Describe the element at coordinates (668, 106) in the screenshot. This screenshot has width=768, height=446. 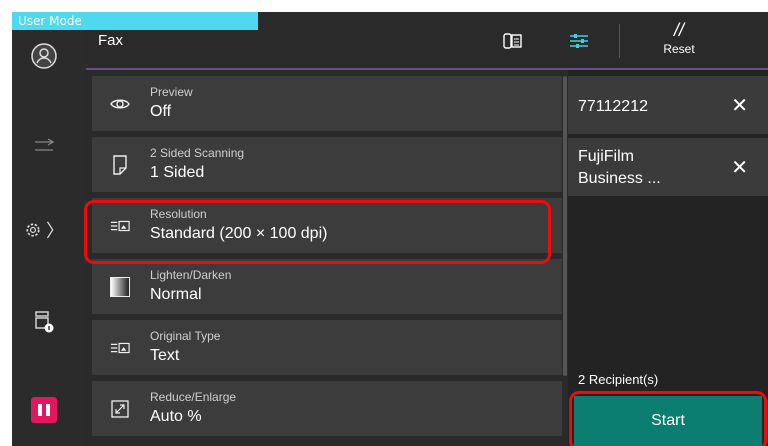
I see `recipient-item: 77112212 ✕` at that location.